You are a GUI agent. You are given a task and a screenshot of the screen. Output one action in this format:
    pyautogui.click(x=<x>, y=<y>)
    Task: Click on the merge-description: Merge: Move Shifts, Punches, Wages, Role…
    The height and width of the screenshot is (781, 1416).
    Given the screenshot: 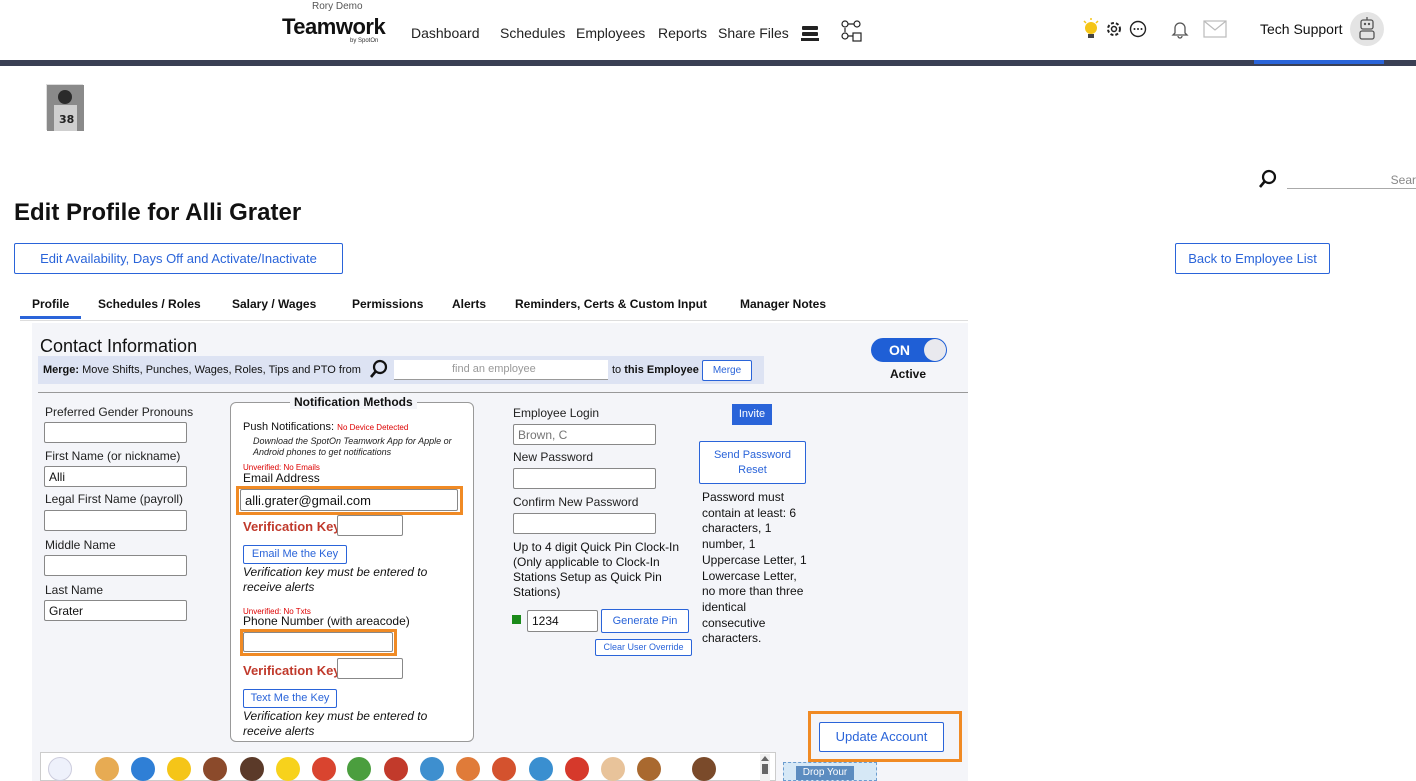 What is the action you would take?
    pyautogui.click(x=202, y=370)
    